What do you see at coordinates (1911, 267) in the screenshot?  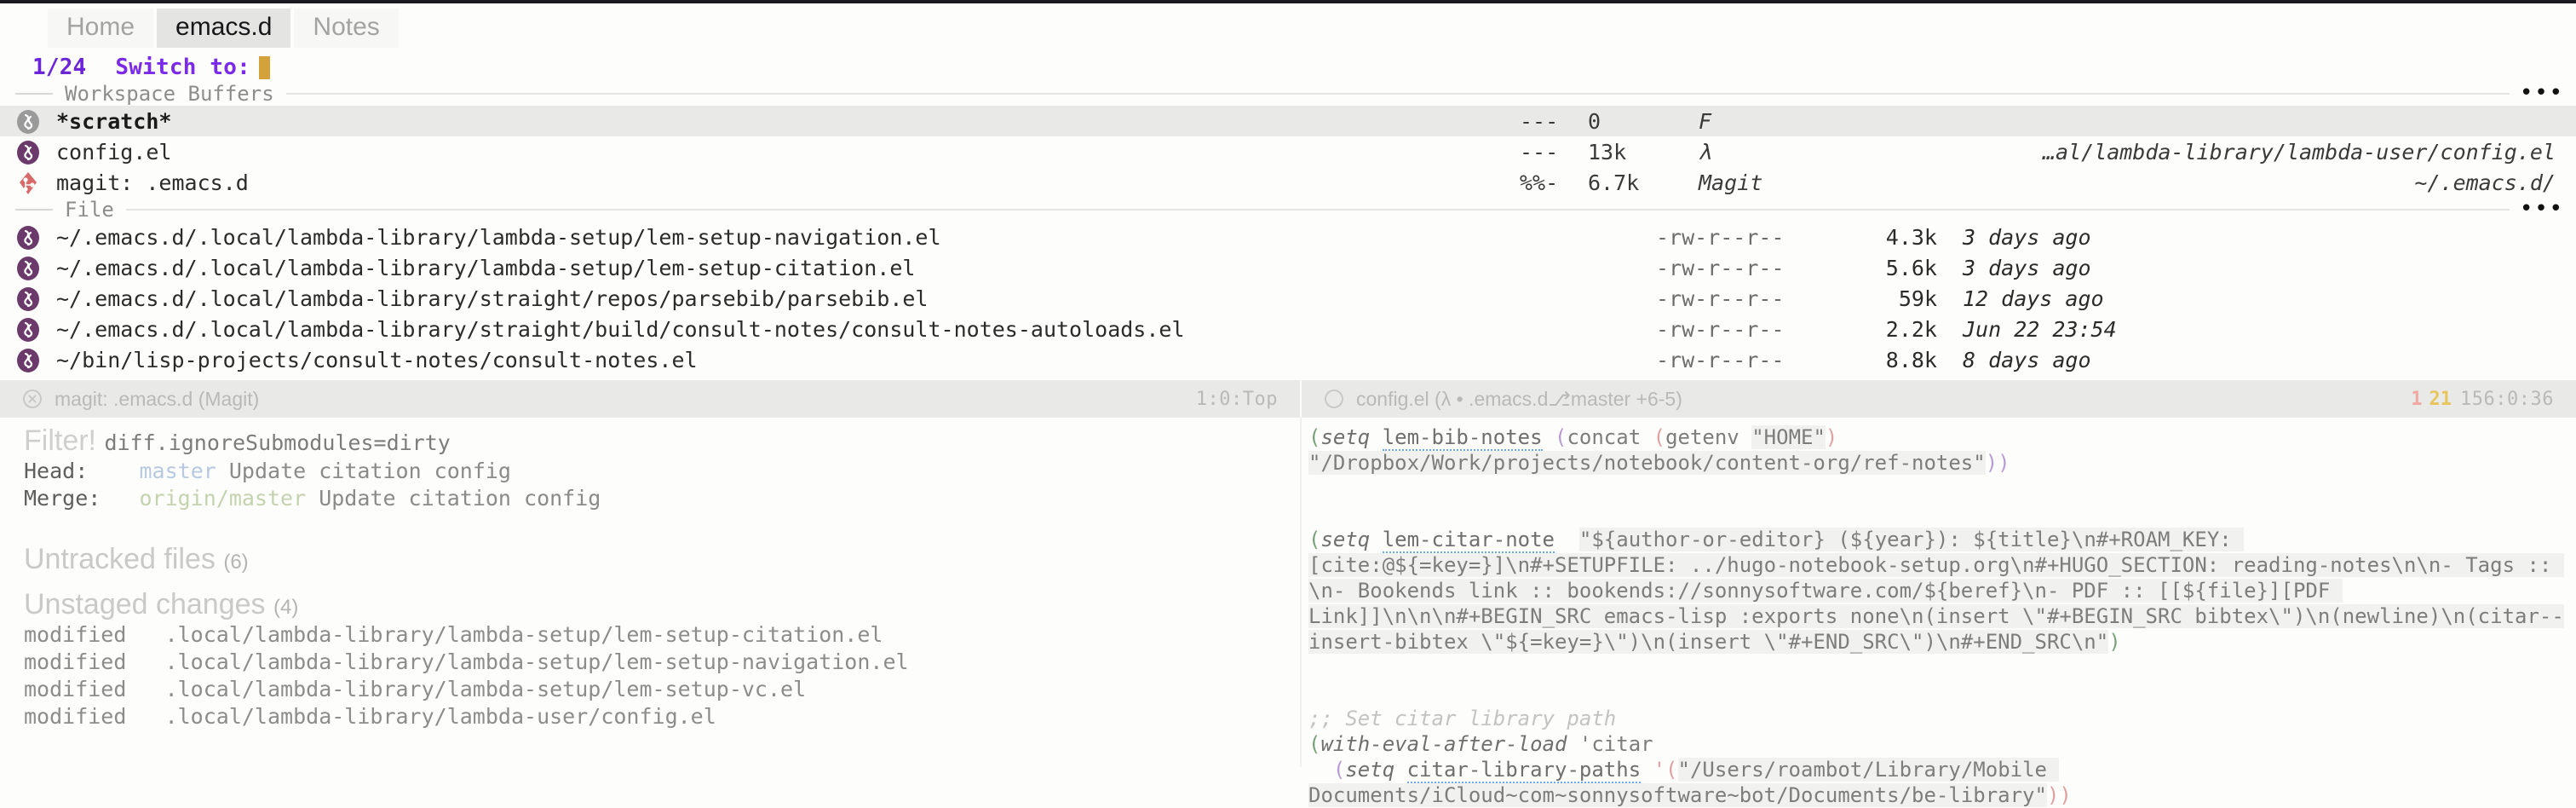 I see `file-size: 5.6k` at bounding box center [1911, 267].